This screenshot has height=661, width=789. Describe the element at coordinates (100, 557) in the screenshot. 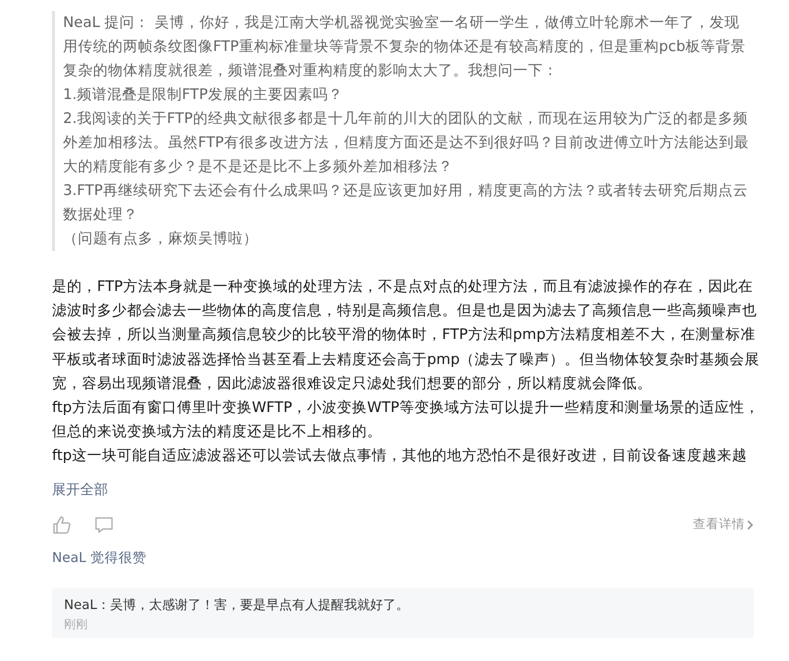

I see `likes-text: NeaL 觉得很赞` at that location.